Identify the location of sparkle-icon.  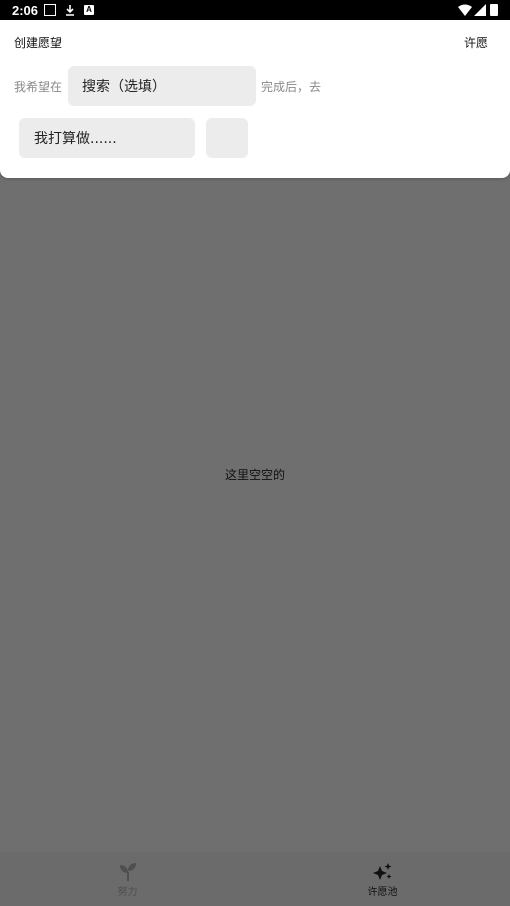
(383, 872).